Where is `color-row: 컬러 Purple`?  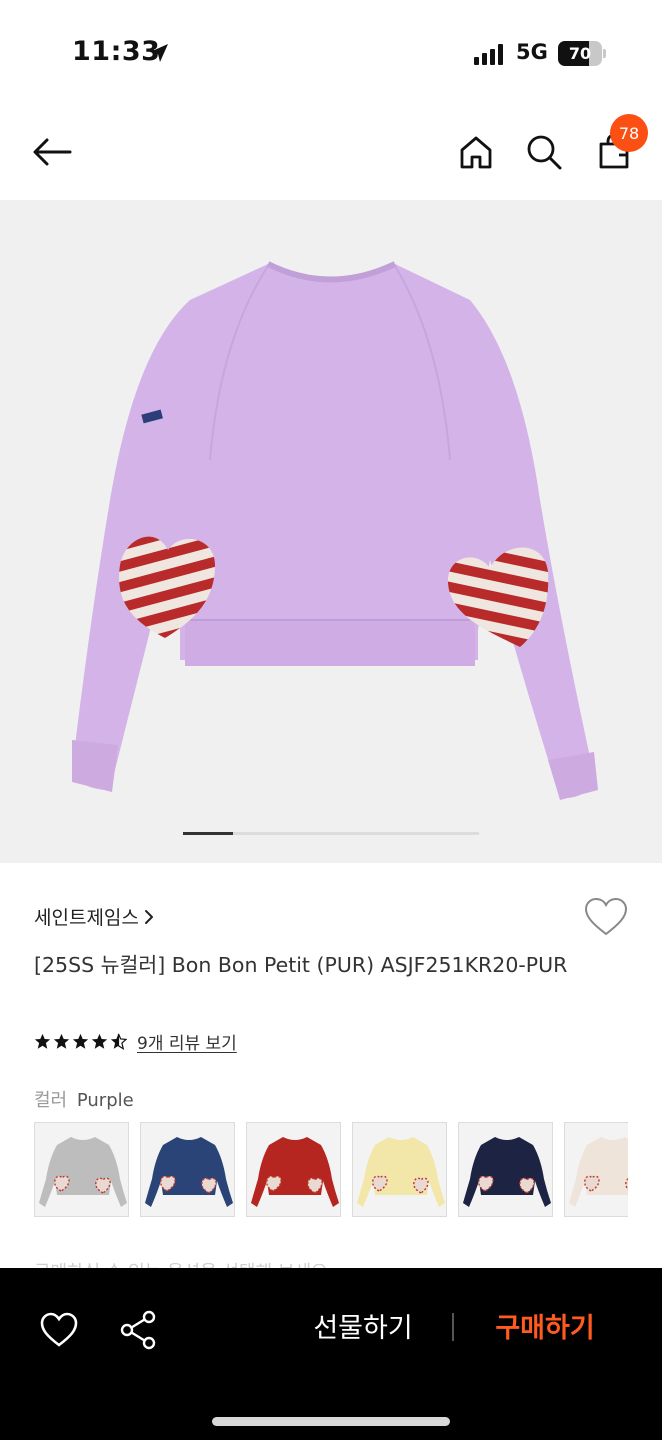 color-row: 컬러 Purple is located at coordinates (84, 1099).